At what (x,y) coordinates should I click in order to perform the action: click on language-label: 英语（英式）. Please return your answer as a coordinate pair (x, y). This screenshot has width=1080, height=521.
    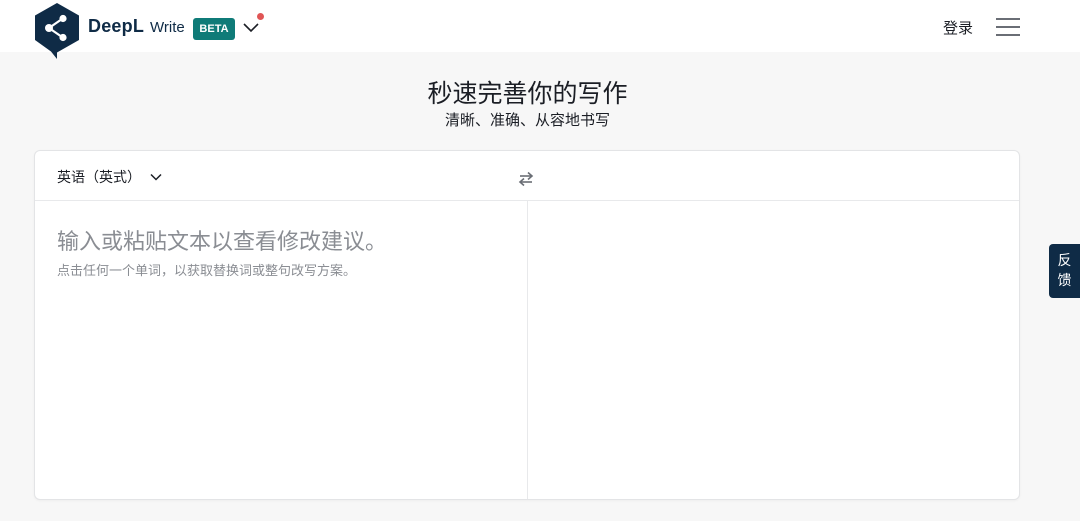
    Looking at the image, I should click on (99, 178).